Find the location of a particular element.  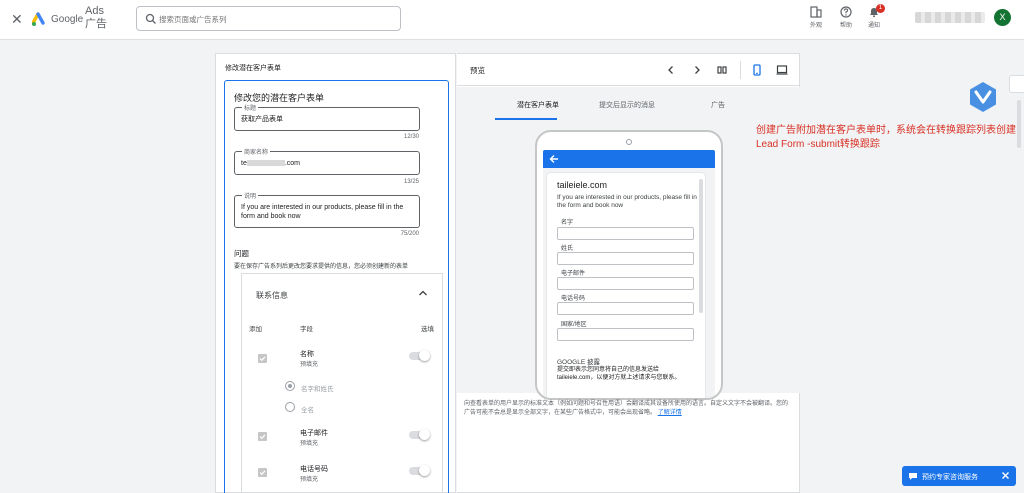

form-field-label: 电话号码 is located at coordinates (573, 299).